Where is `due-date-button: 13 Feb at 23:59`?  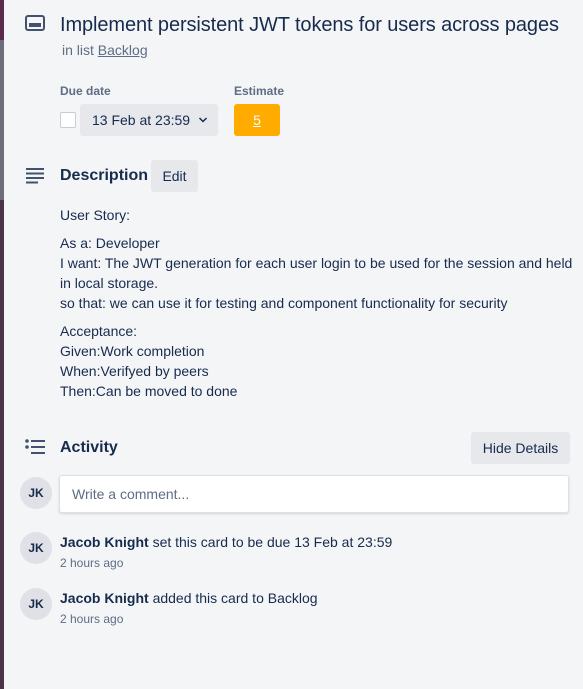
due-date-button: 13 Feb at 23:59 is located at coordinates (149, 120).